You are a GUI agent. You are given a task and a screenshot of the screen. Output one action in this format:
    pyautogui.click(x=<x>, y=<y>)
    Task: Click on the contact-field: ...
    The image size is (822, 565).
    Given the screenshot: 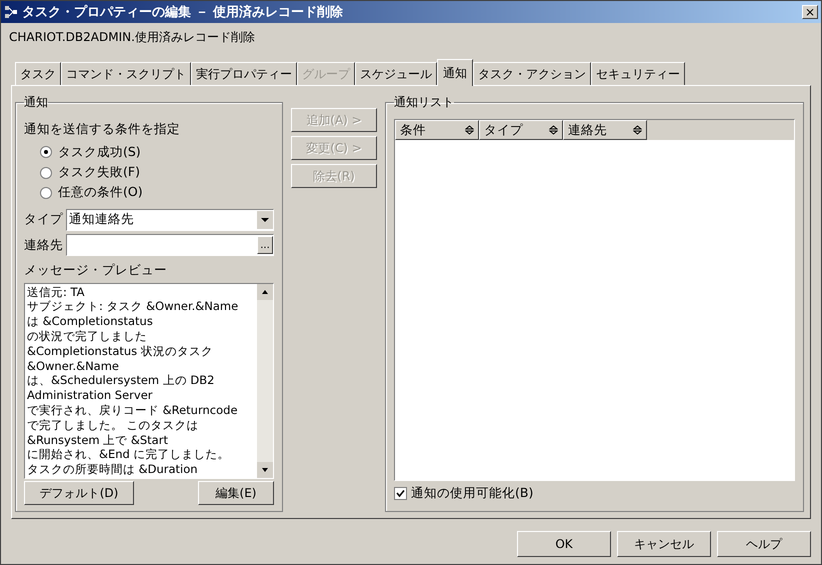 What is the action you would take?
    pyautogui.click(x=170, y=245)
    